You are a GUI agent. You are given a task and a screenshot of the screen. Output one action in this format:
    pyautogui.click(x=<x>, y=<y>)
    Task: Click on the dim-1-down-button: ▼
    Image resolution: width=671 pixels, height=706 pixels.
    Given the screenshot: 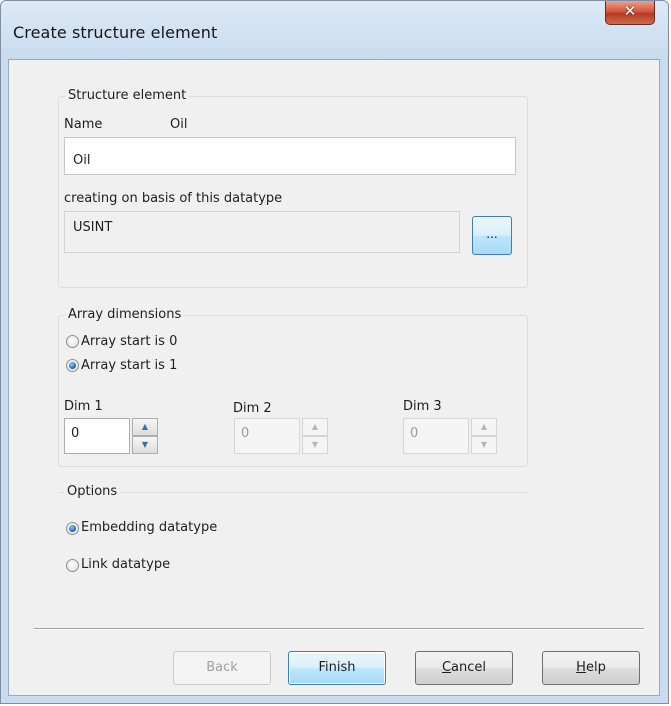 What is the action you would take?
    pyautogui.click(x=145, y=445)
    